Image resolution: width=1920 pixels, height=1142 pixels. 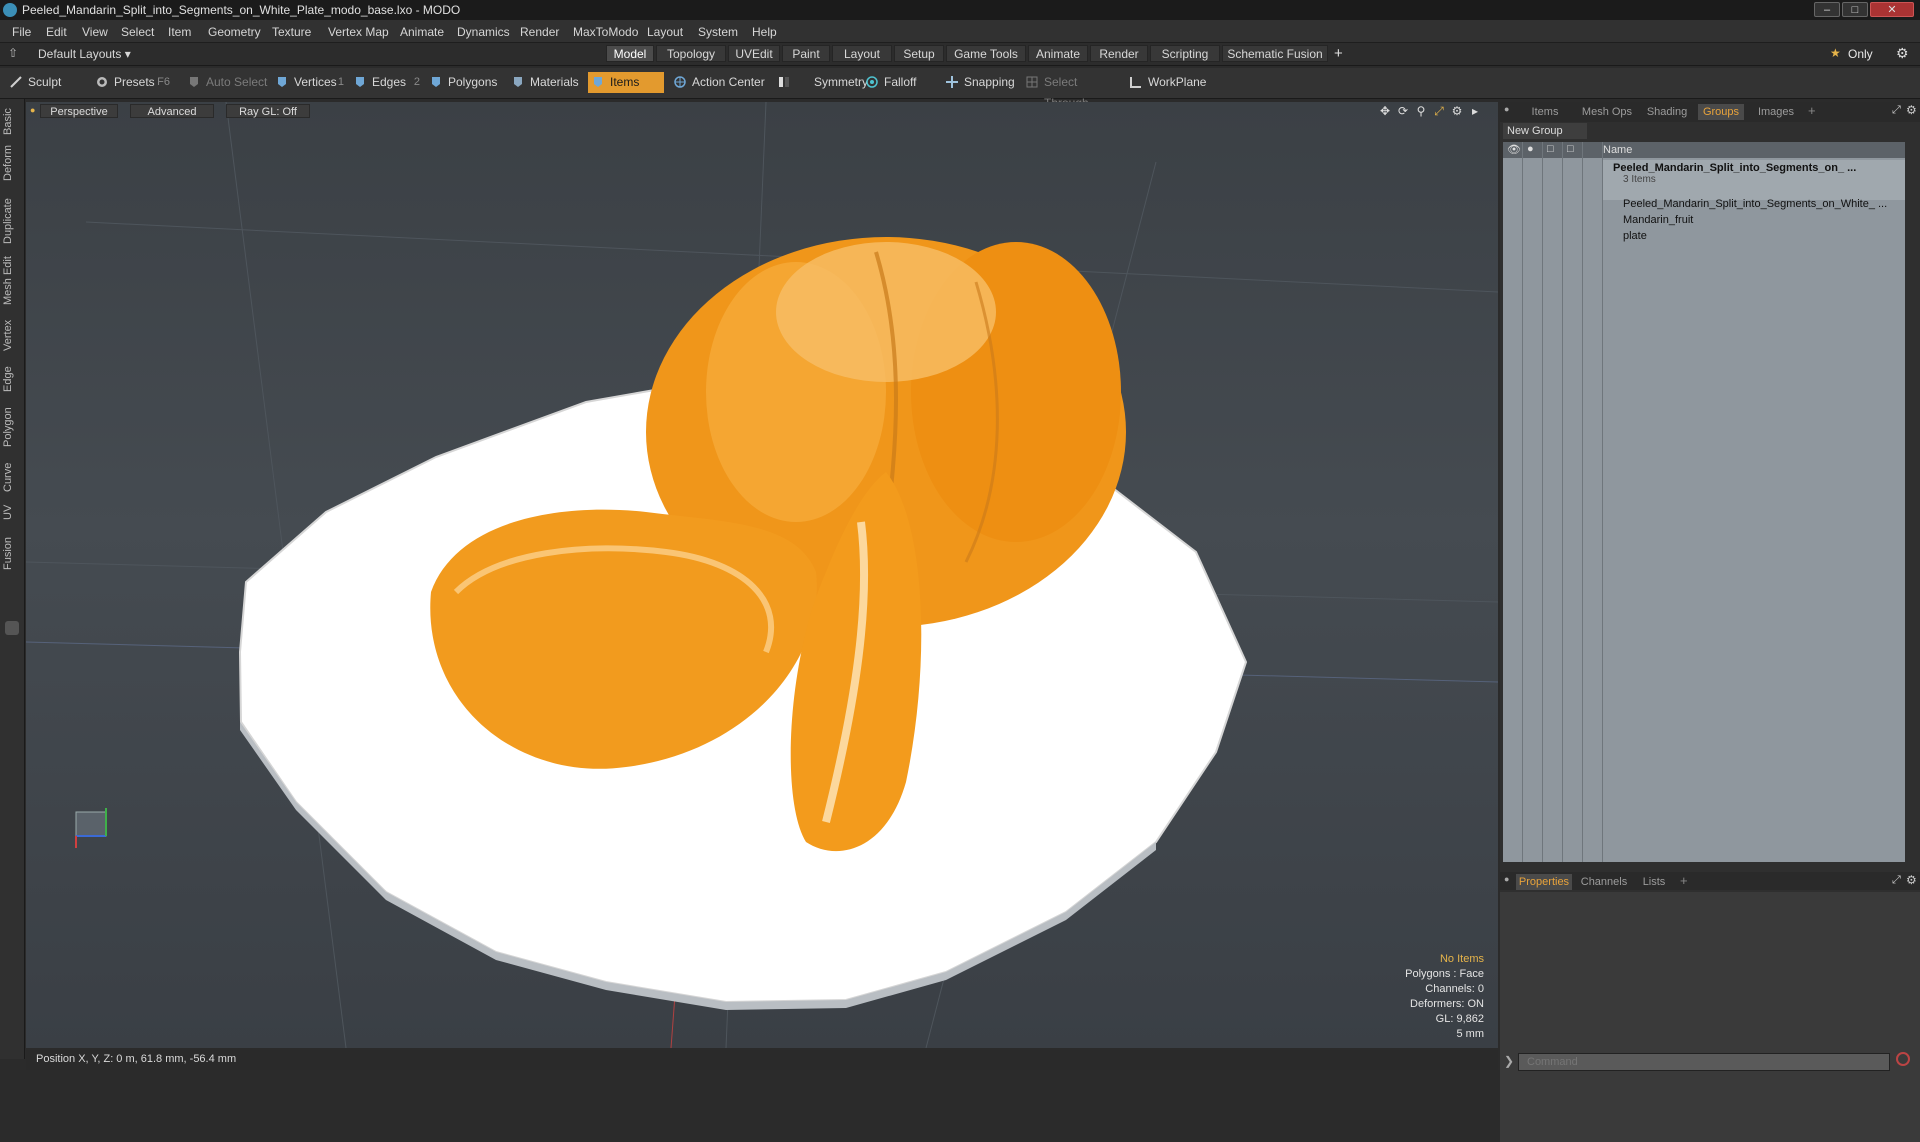 What do you see at coordinates (291, 32) in the screenshot?
I see `menu-texture: Texture` at bounding box center [291, 32].